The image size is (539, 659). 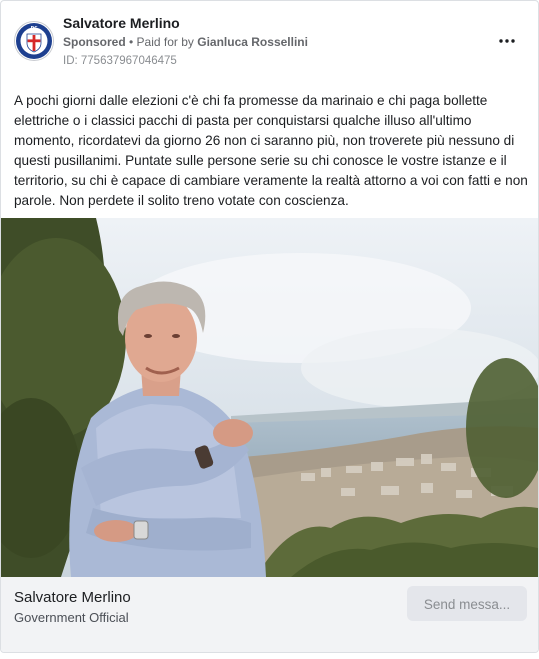 What do you see at coordinates (167, 42) in the screenshot?
I see `paid-for-prefix: Paid for by` at bounding box center [167, 42].